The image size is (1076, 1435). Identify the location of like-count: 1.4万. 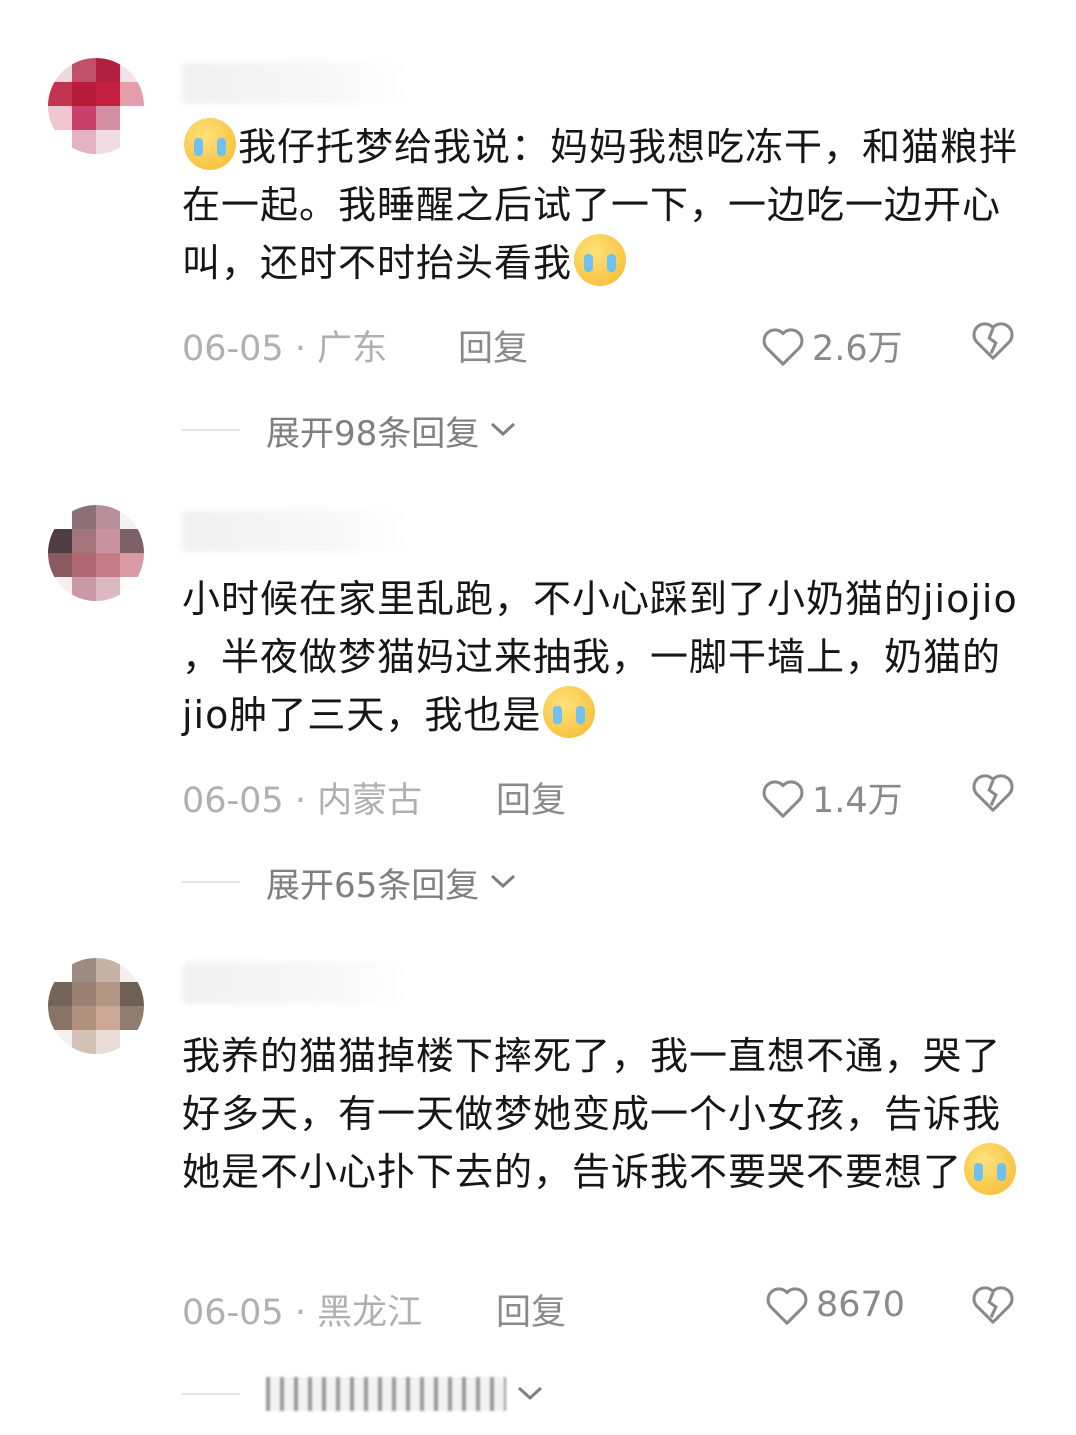
(857, 801).